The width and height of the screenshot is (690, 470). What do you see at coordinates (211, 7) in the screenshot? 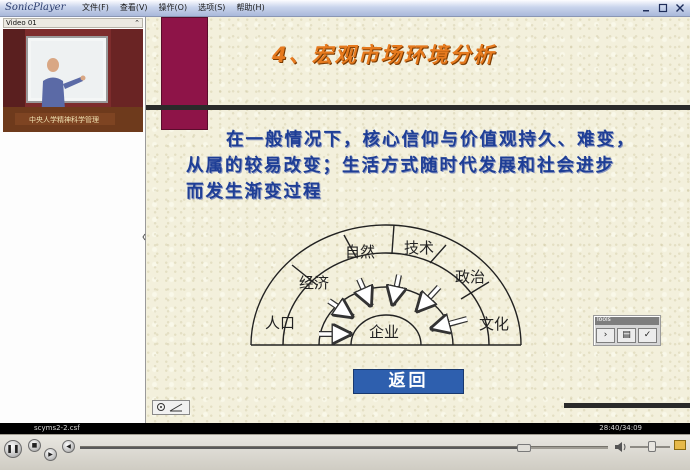
I see `menu-options: 选项(S)` at bounding box center [211, 7].